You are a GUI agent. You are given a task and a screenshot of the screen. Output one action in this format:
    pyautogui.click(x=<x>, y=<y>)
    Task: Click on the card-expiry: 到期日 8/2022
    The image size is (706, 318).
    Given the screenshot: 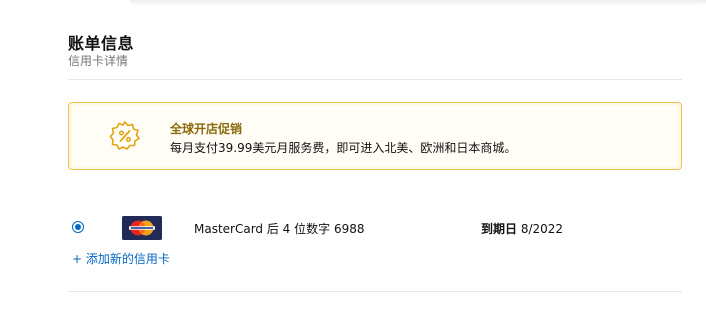 What is the action you would take?
    pyautogui.click(x=522, y=228)
    